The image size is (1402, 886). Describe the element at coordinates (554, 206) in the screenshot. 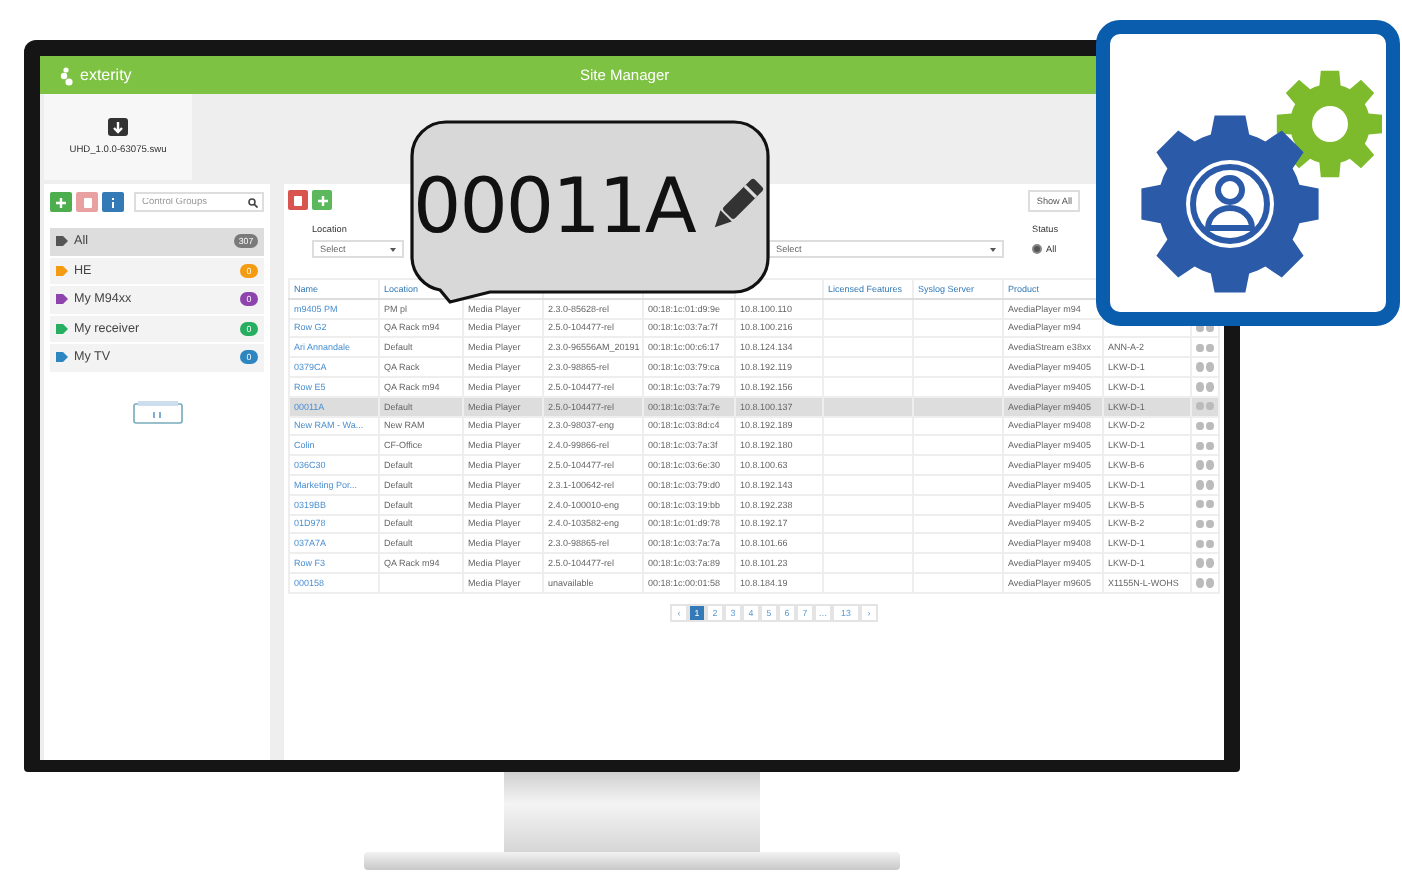

I see `callout-text: 00011A` at that location.